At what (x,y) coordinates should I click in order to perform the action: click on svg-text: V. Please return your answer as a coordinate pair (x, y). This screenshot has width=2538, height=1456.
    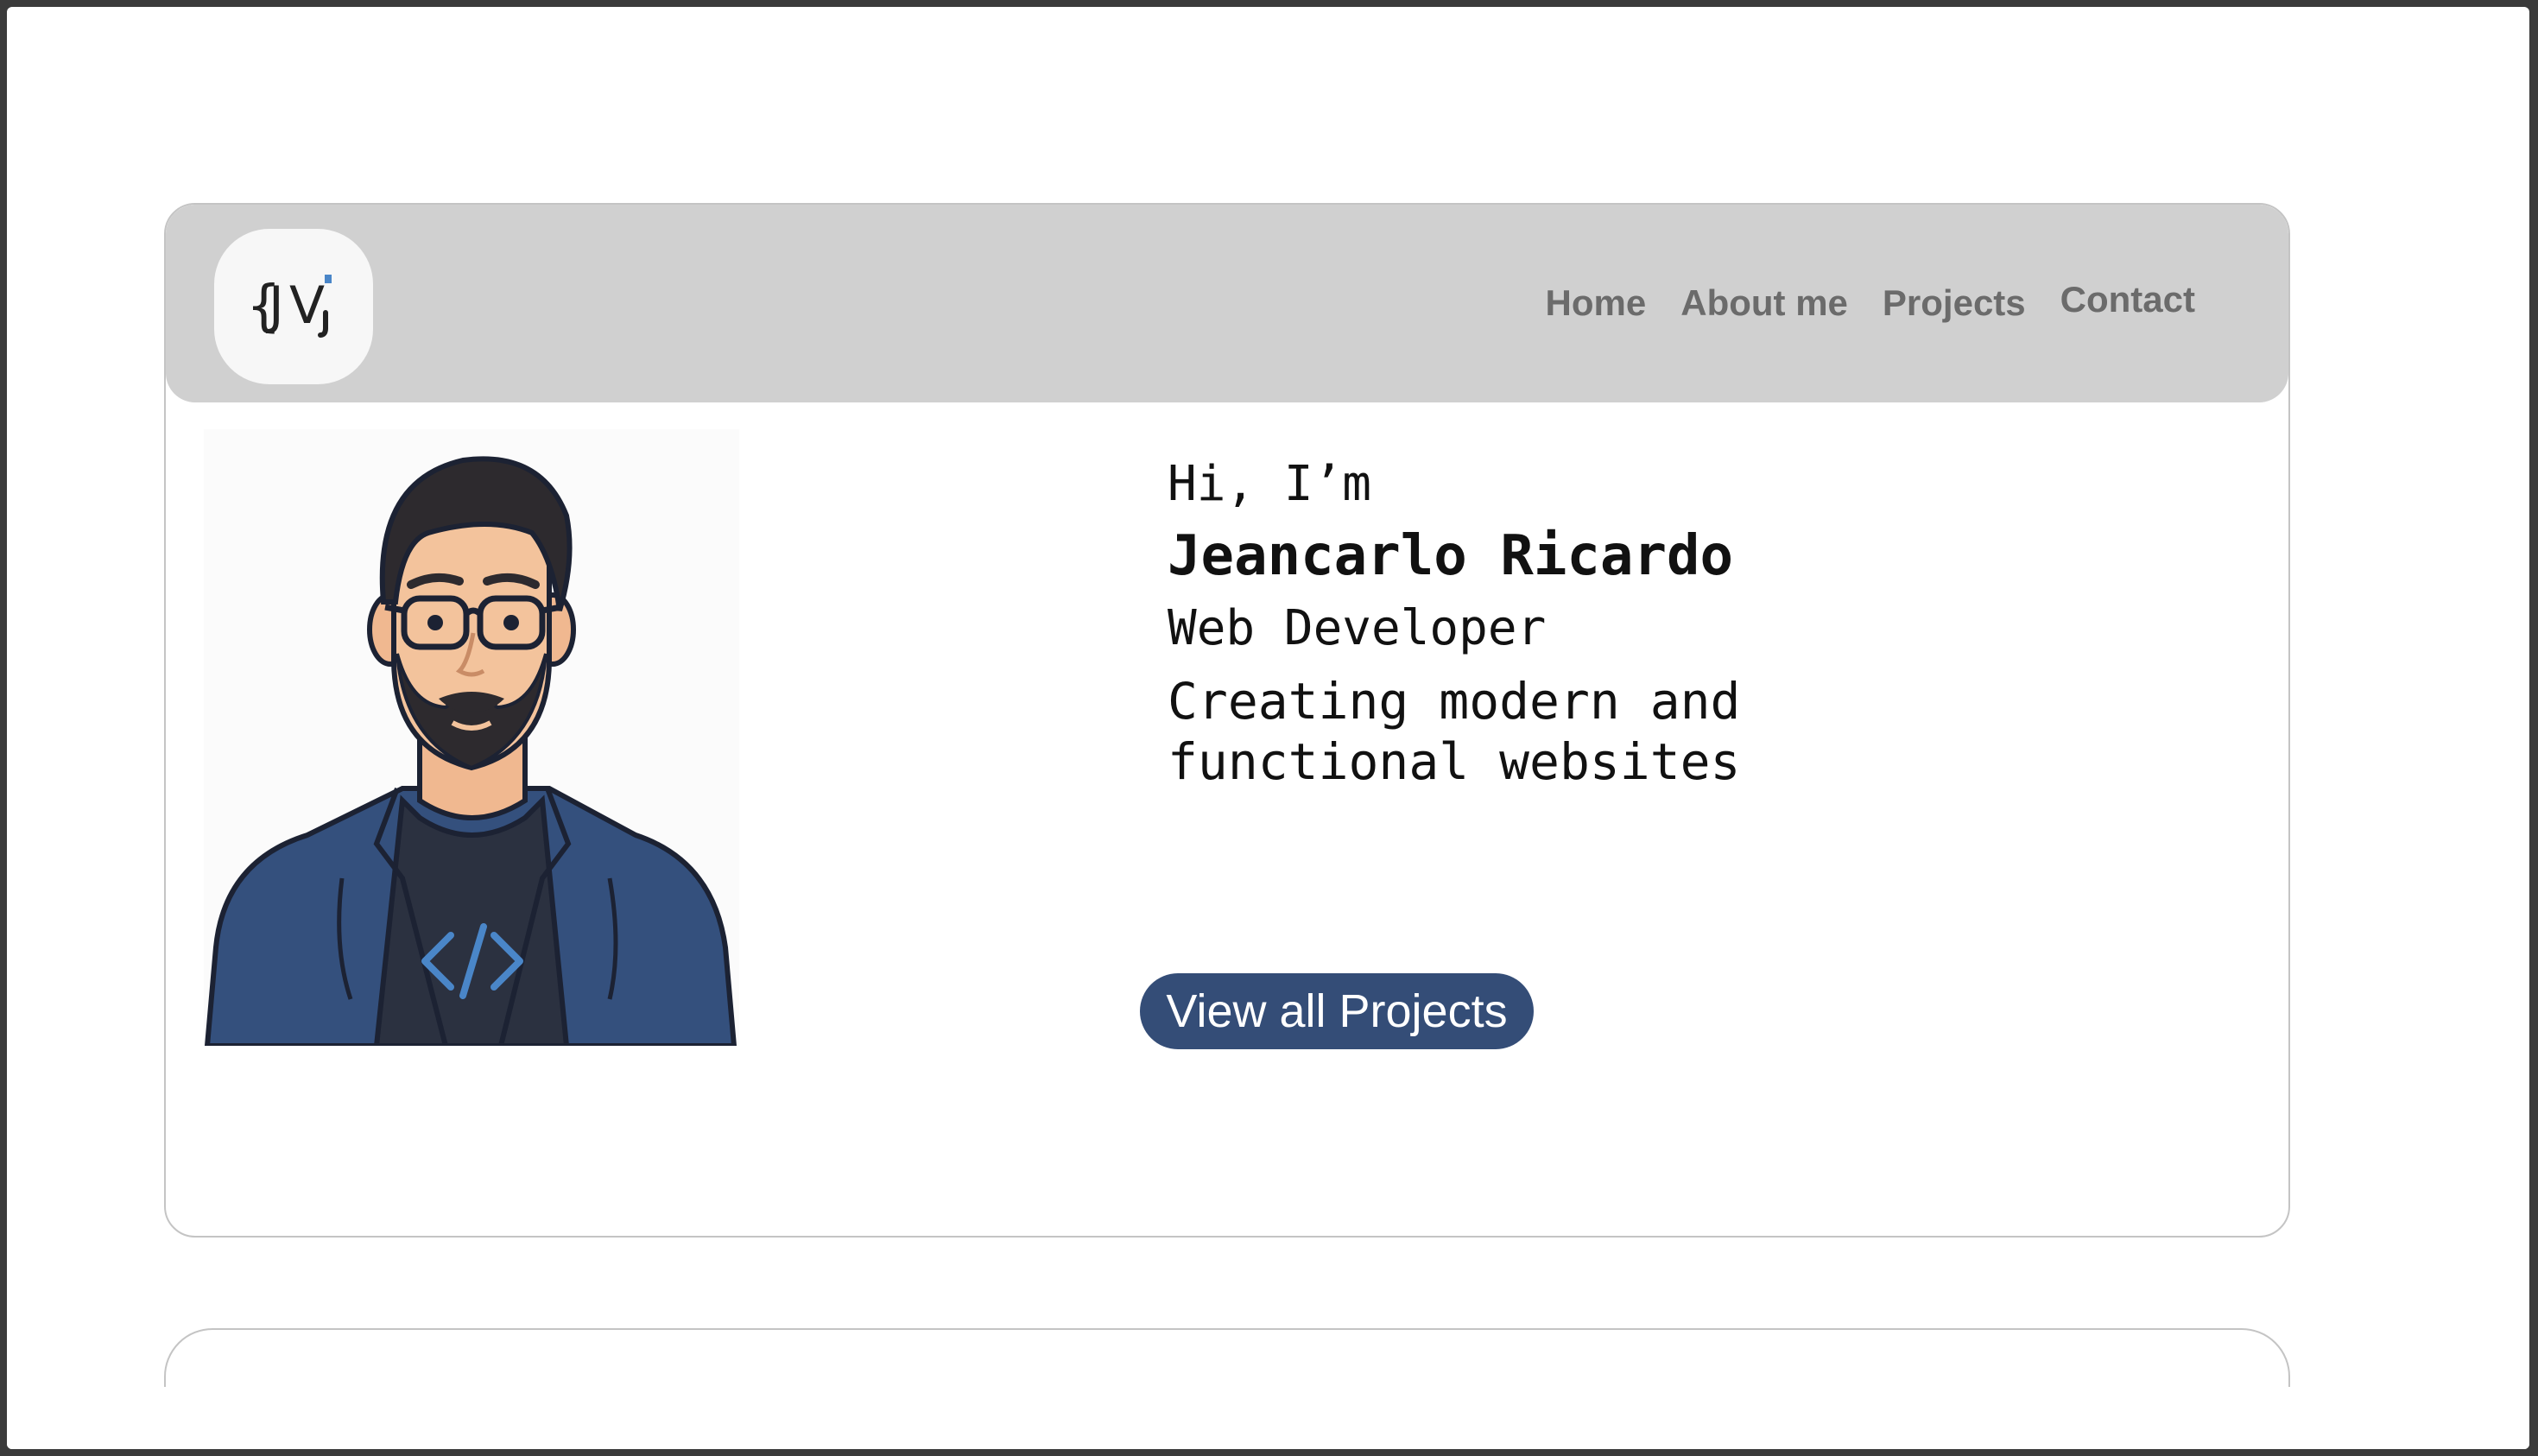
    Looking at the image, I should click on (307, 306).